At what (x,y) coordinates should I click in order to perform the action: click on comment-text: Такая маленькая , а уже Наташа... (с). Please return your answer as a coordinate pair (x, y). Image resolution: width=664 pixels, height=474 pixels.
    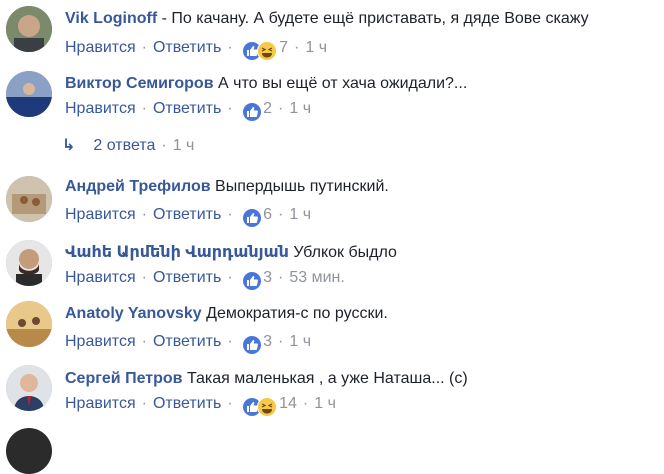
    Looking at the image, I should click on (327, 378).